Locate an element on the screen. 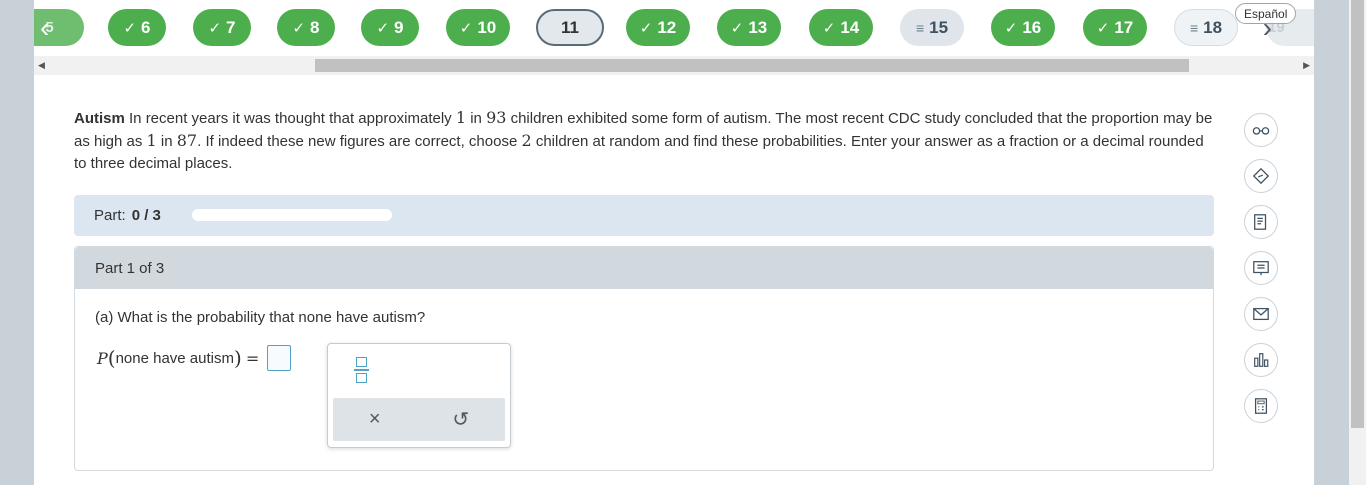 This screenshot has height=485, width=1366. tool-actions: × ↺ is located at coordinates (419, 419).